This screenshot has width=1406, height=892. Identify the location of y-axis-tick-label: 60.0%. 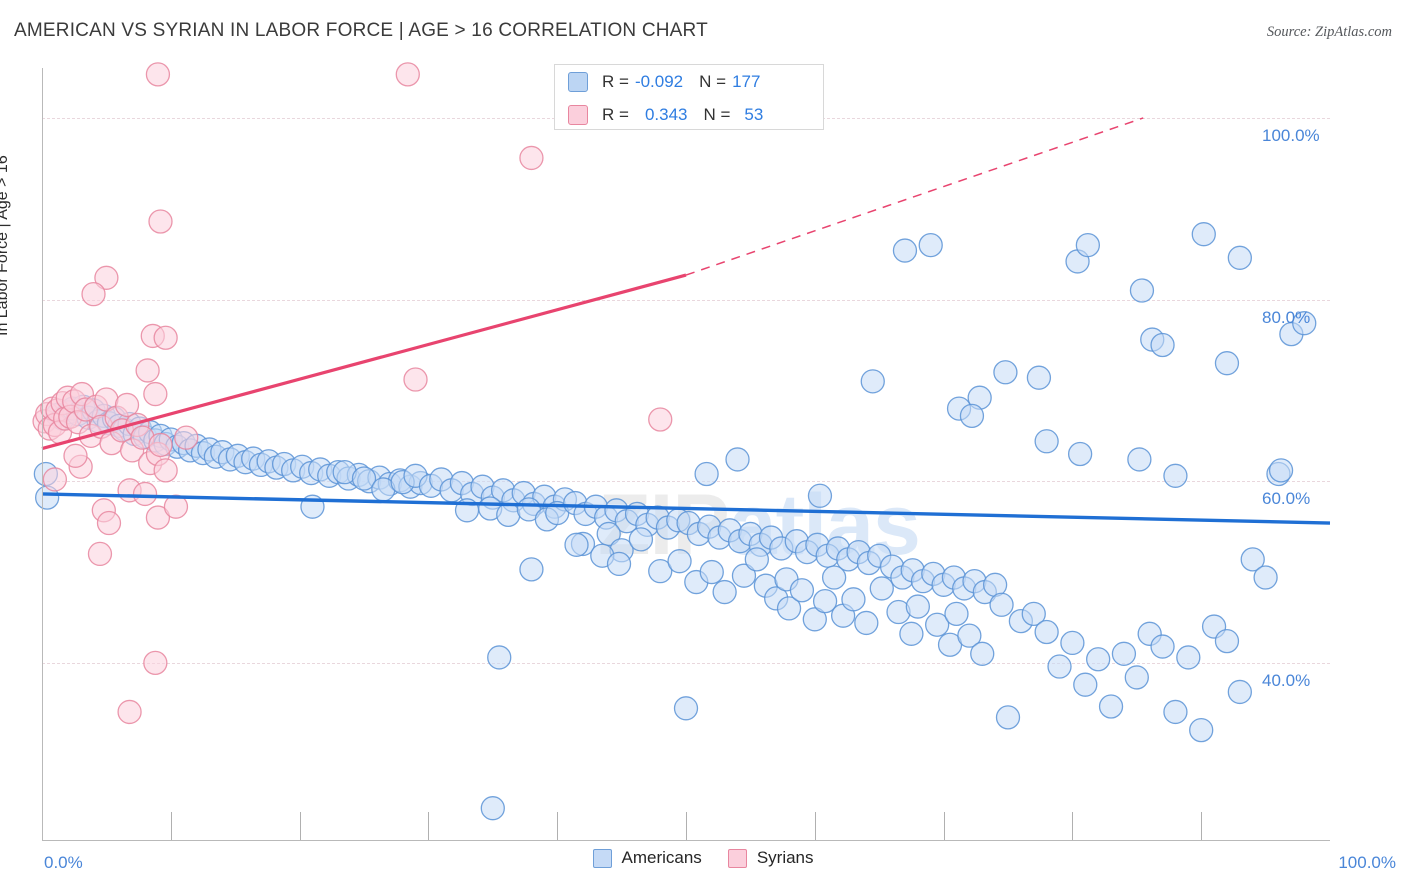
(1286, 499).